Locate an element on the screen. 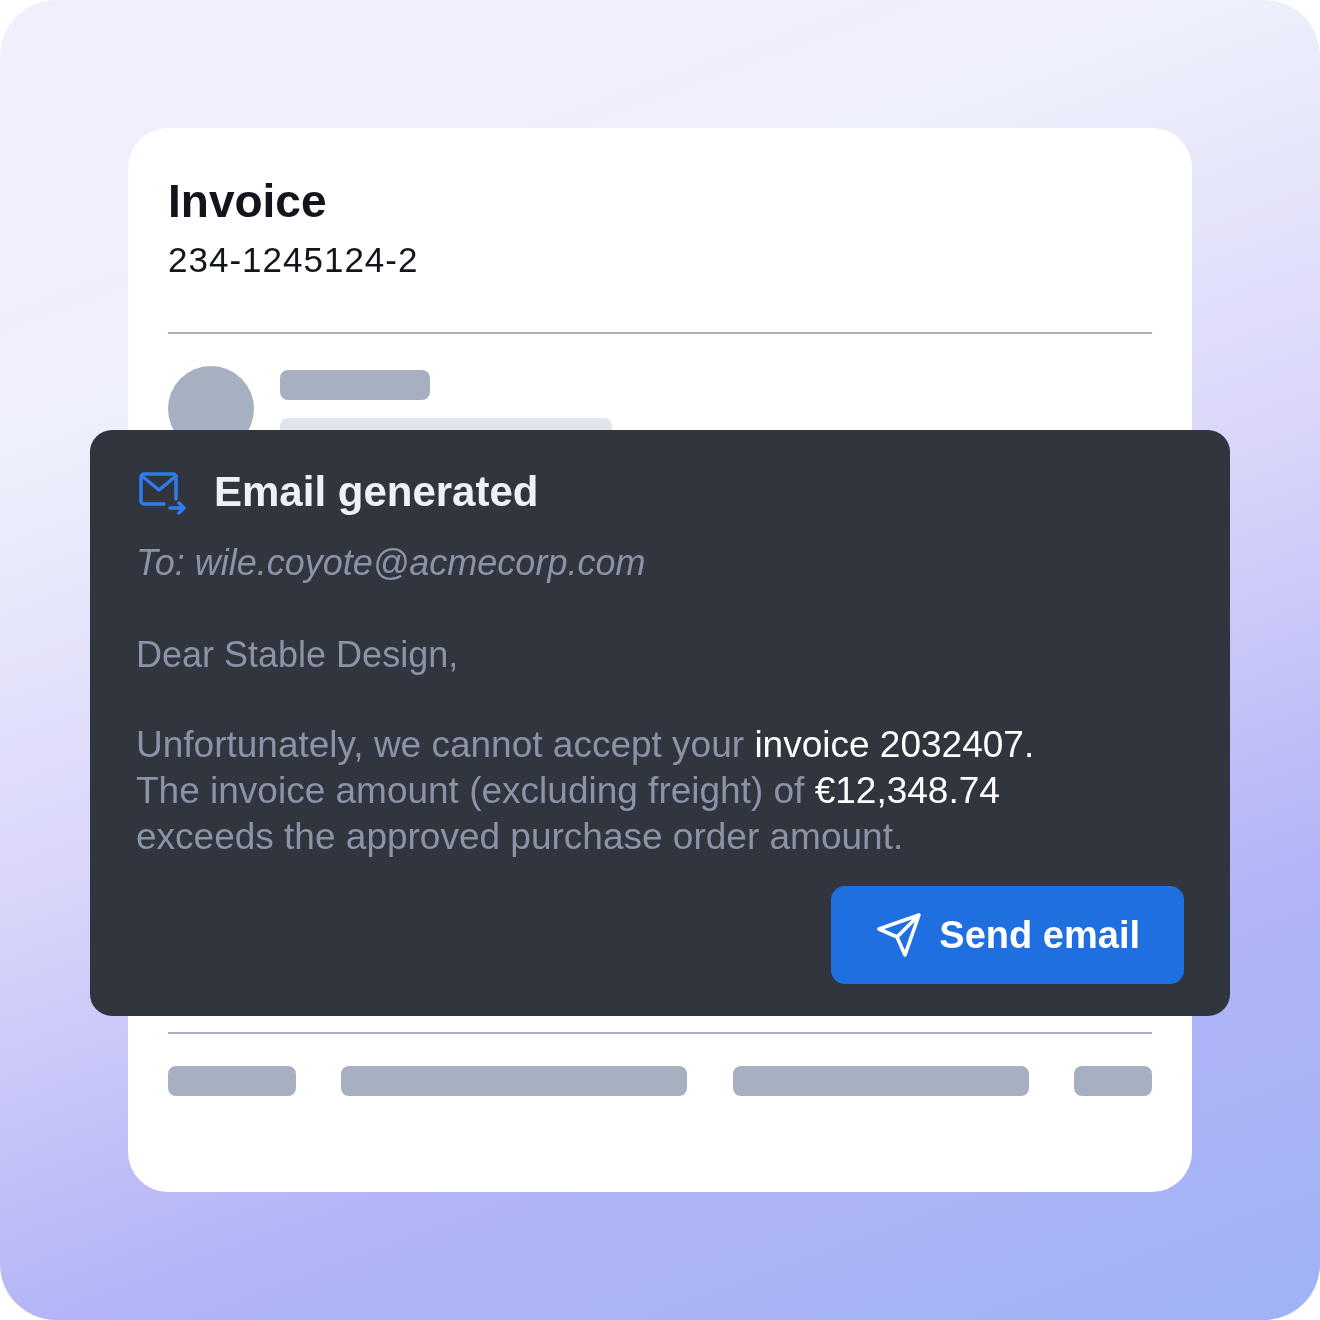  recipient-text: To: wile.coyote@acmecorp.com is located at coordinates (391, 563).